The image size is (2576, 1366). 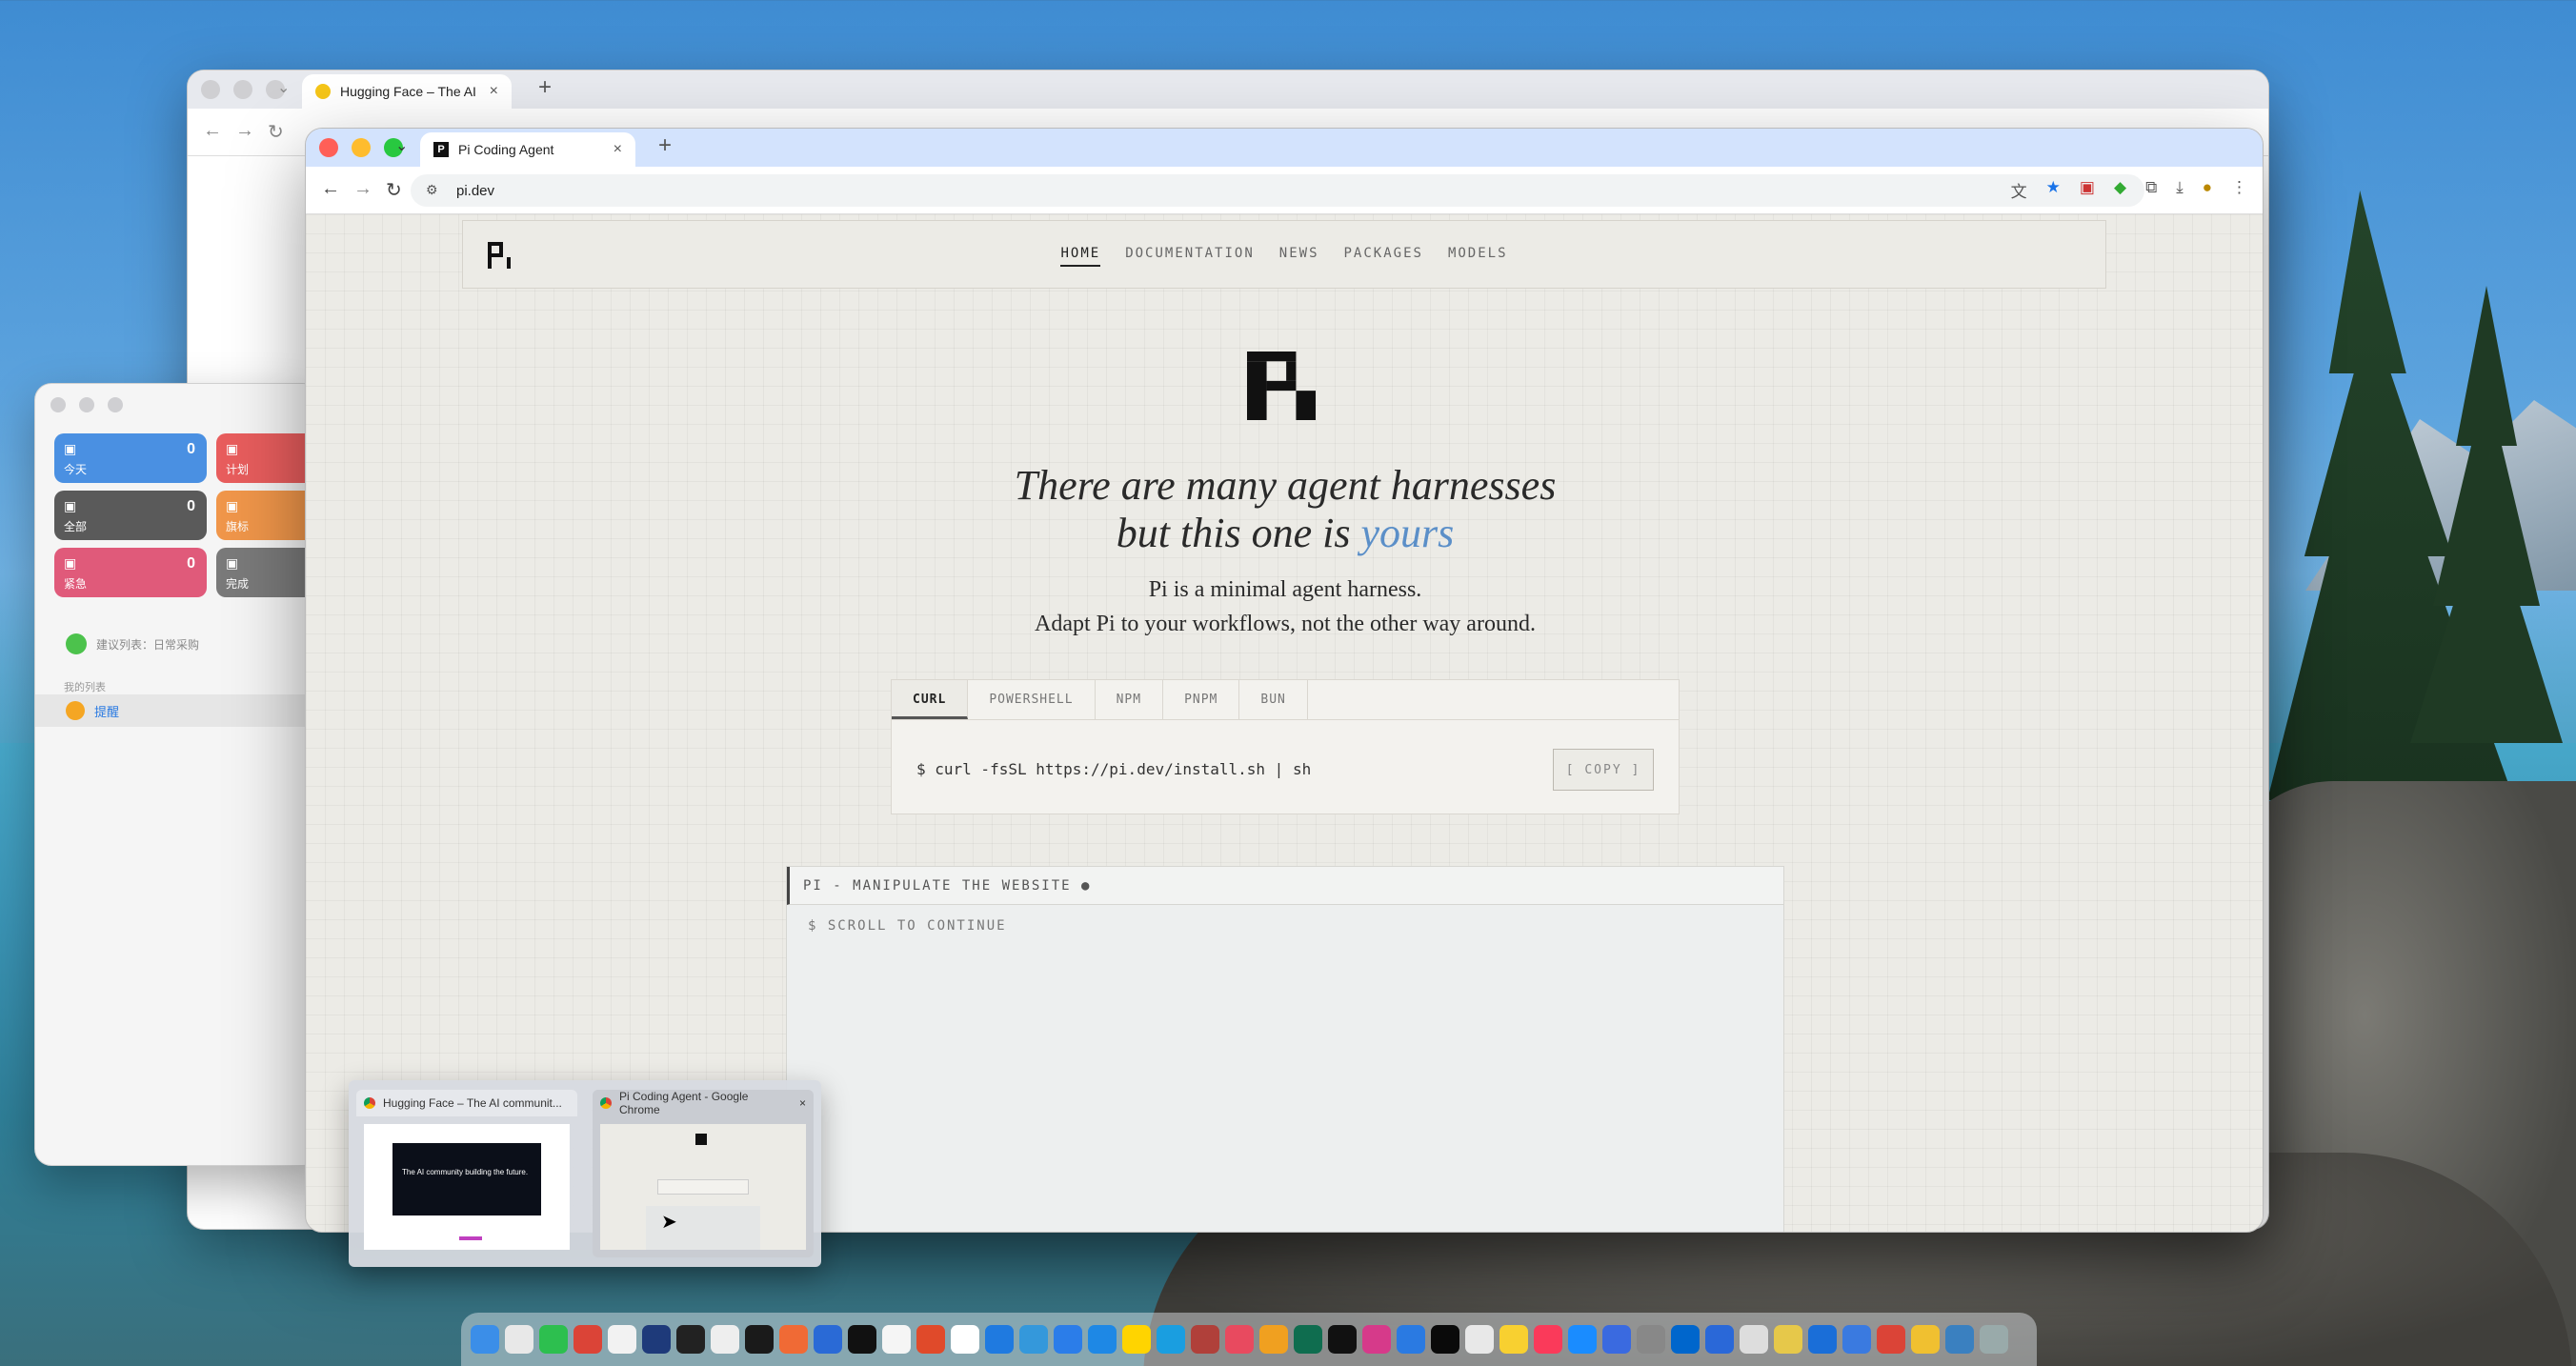 I want to click on menu-kebab-icon: ⋮, so click(x=2239, y=190).